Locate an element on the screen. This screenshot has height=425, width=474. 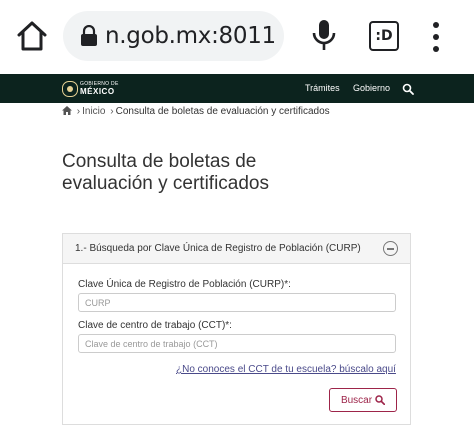
seal-icon is located at coordinates (70, 89).